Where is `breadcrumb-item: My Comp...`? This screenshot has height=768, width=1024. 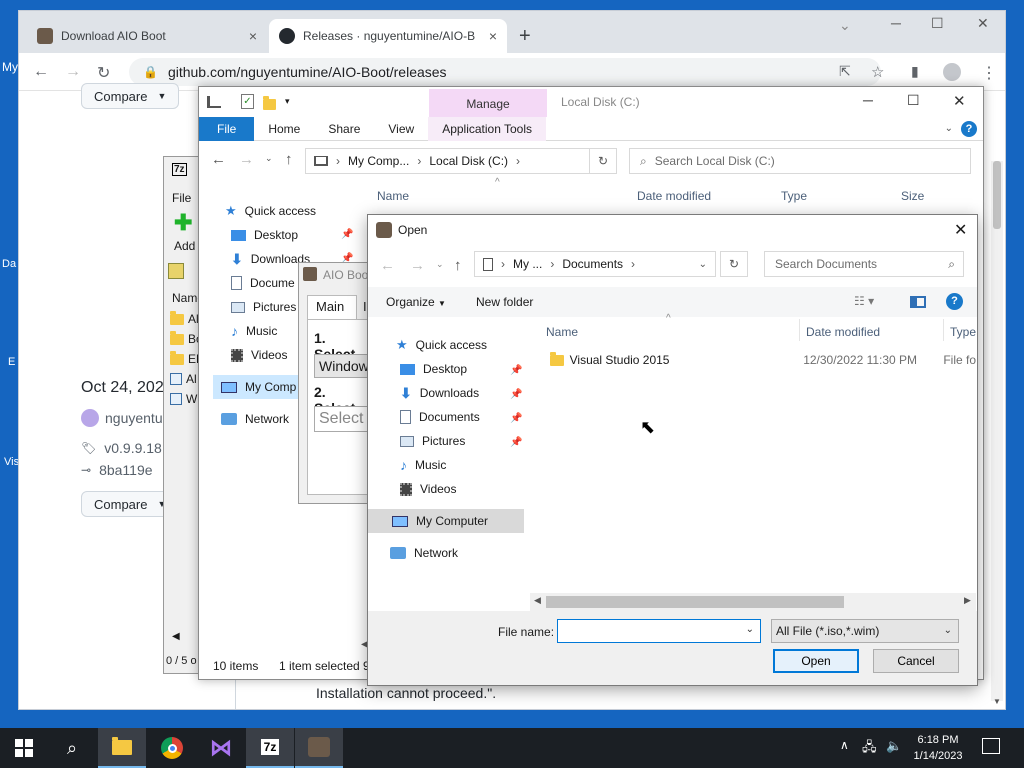
breadcrumb-item: My Comp... is located at coordinates (378, 161).